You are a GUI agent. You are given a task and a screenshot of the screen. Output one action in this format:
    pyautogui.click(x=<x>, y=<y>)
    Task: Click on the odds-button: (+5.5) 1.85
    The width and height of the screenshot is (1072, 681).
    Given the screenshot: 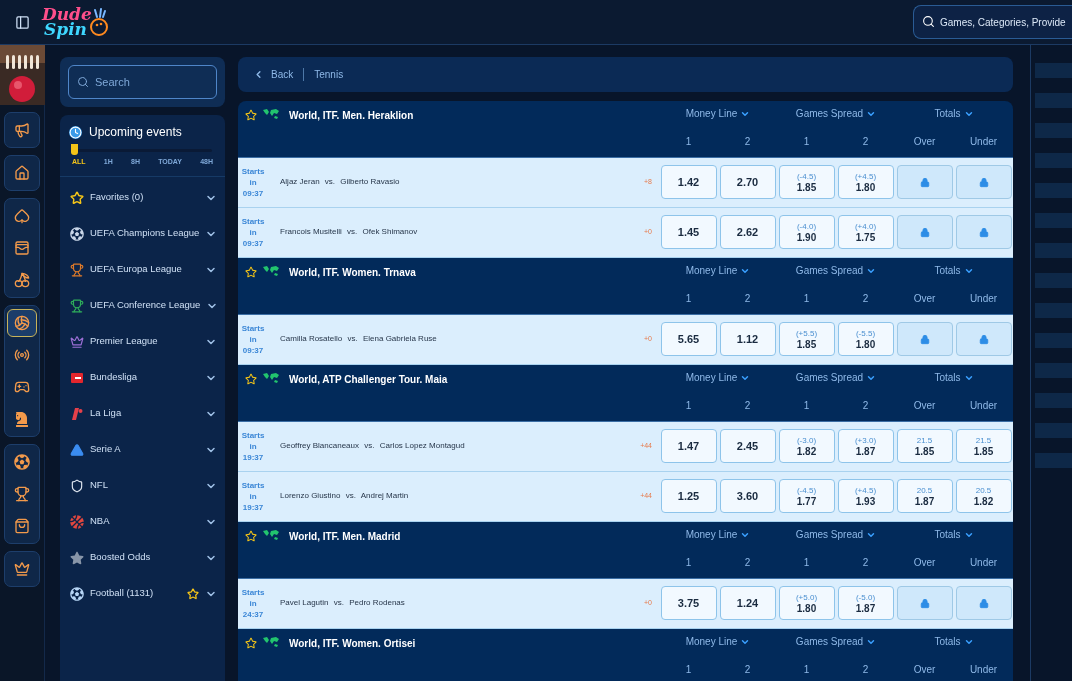 What is the action you would take?
    pyautogui.click(x=806, y=339)
    